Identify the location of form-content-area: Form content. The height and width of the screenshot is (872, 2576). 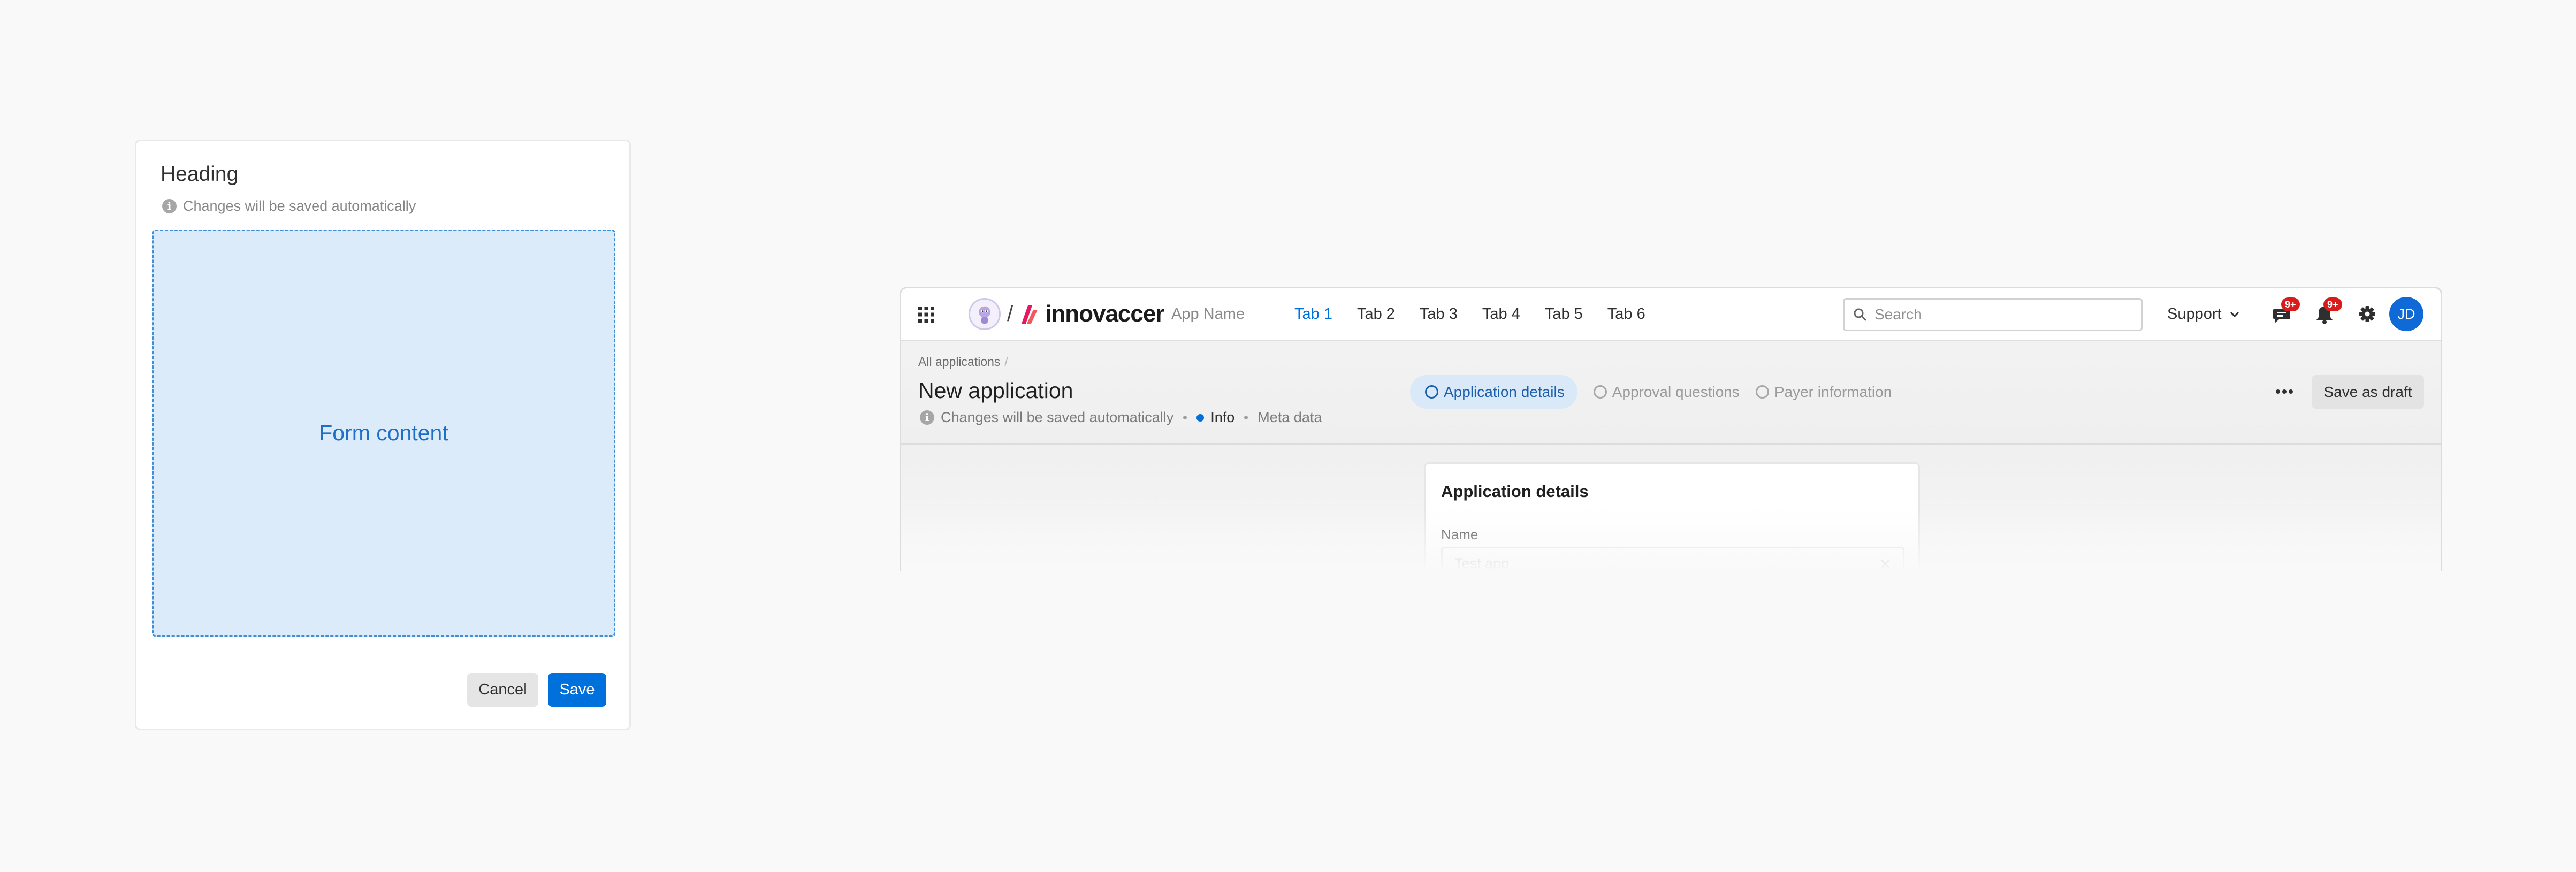
(383, 433).